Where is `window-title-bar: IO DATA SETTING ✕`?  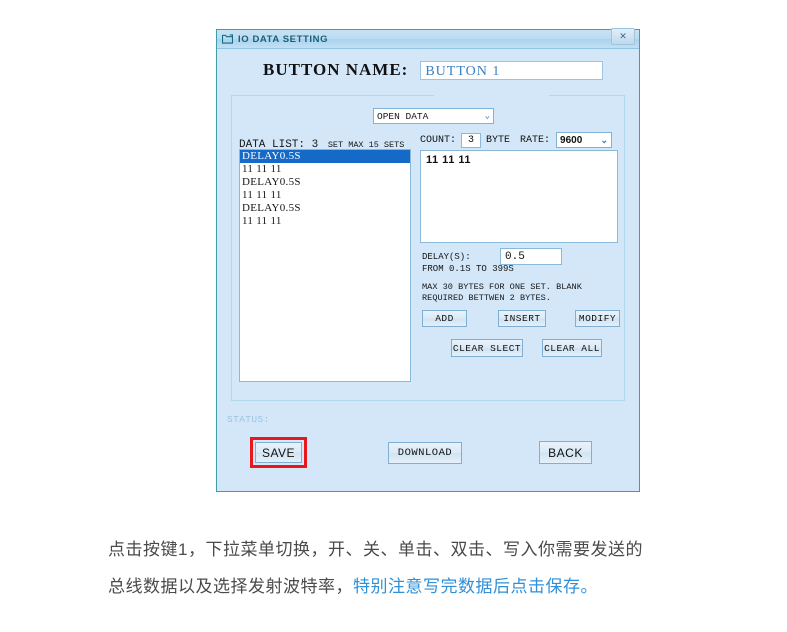
window-title-bar: IO DATA SETTING ✕ is located at coordinates (428, 38).